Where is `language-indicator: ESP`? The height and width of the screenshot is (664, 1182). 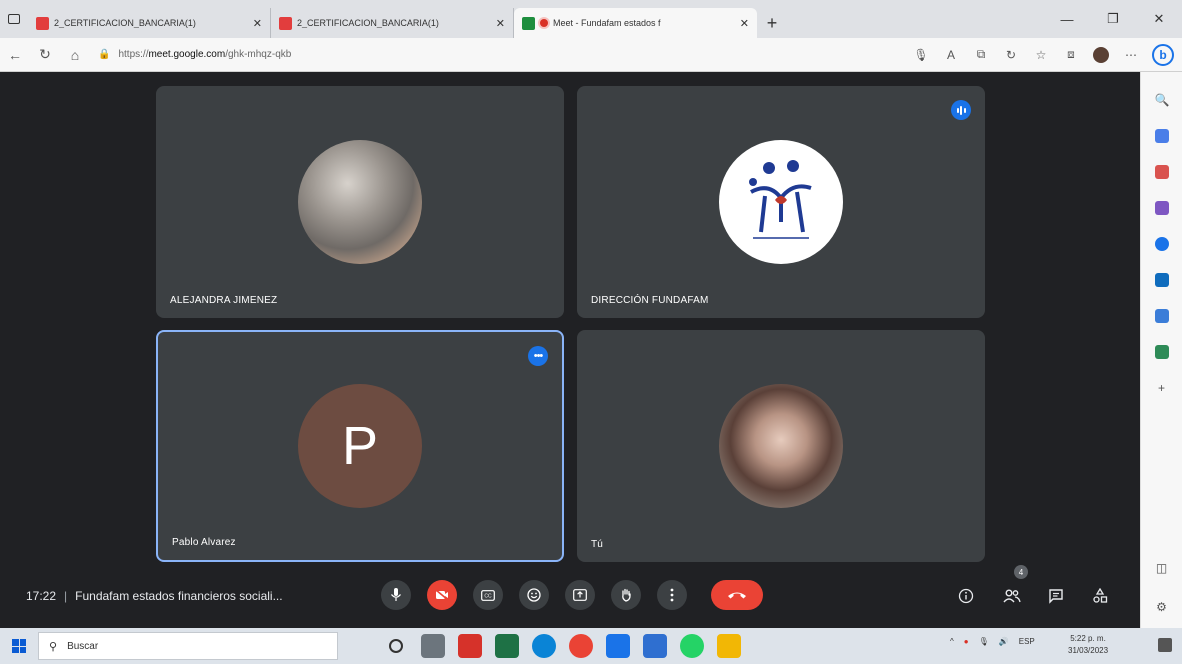
language-indicator: ESP is located at coordinates (1027, 641).